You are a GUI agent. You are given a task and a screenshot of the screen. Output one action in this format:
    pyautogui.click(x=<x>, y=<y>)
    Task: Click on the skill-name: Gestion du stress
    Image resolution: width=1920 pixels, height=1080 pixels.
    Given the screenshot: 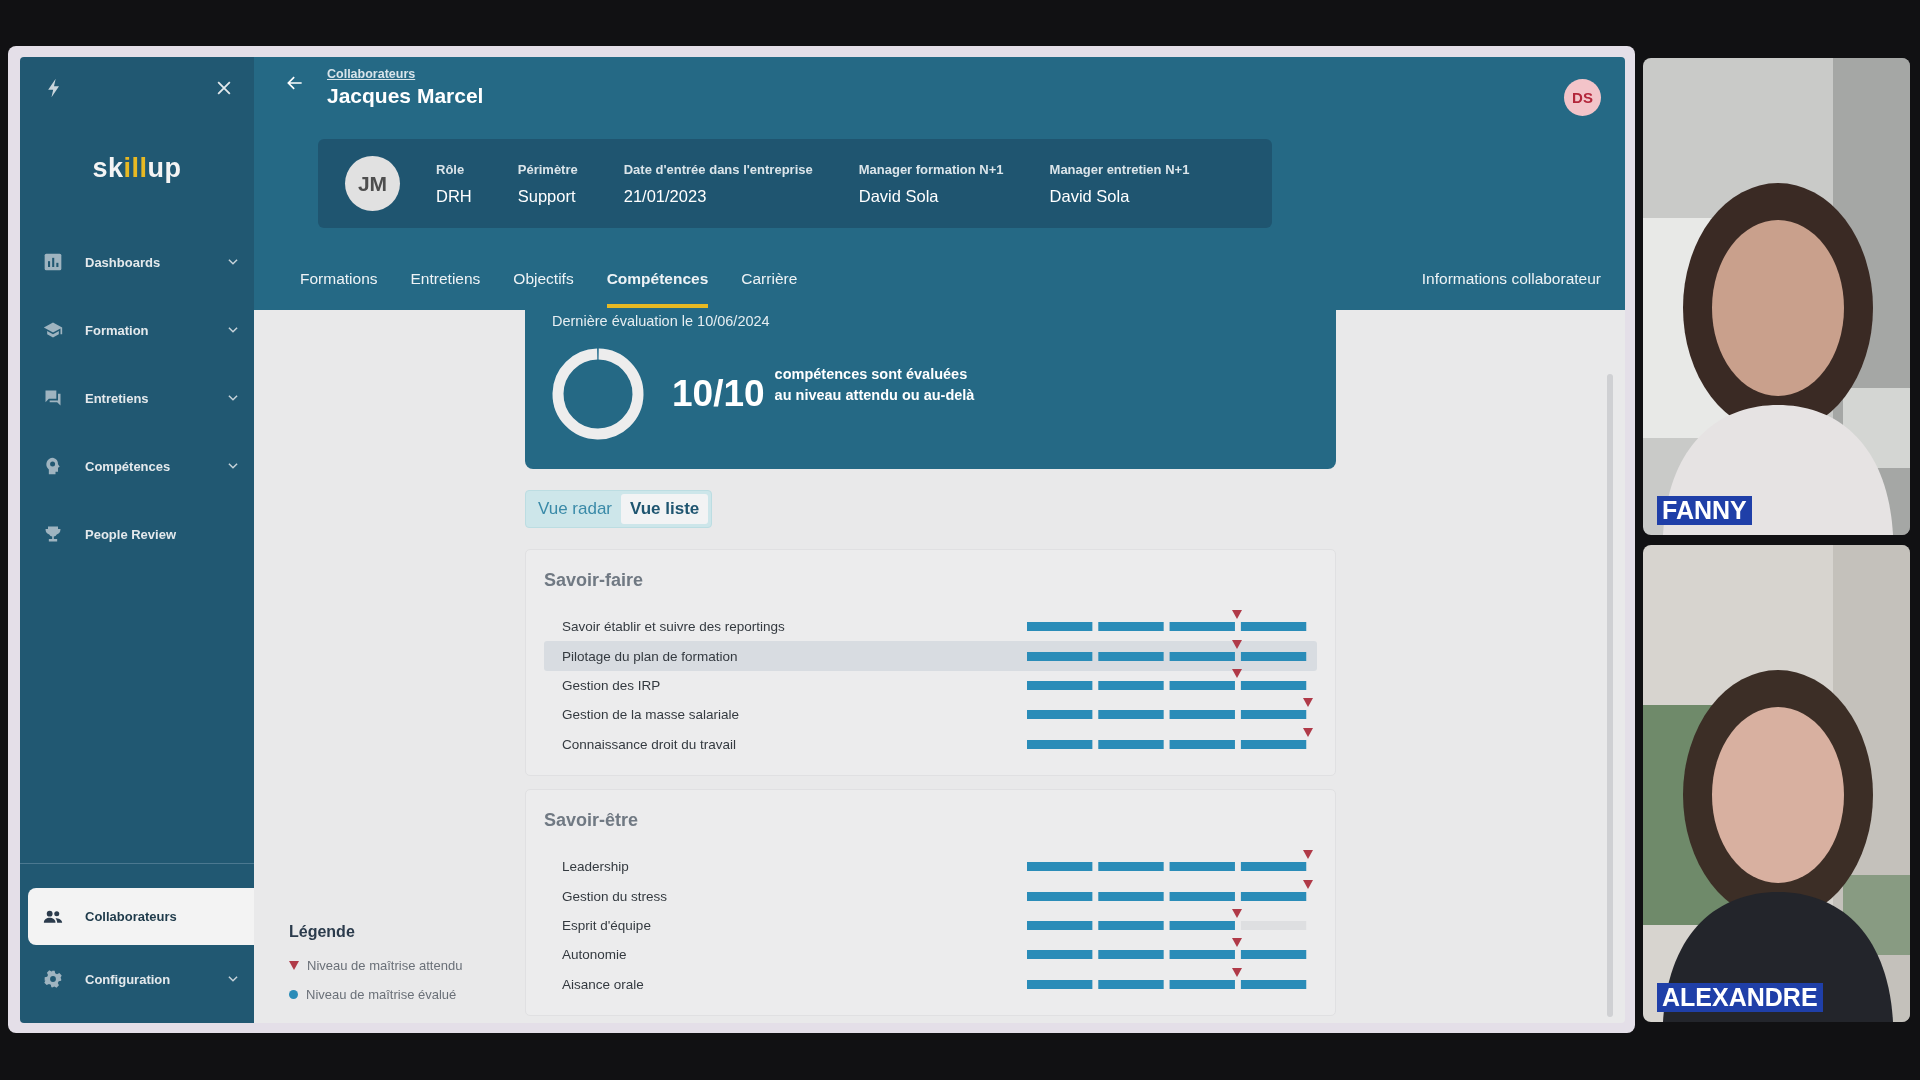 What is the action you would take?
    pyautogui.click(x=615, y=896)
    